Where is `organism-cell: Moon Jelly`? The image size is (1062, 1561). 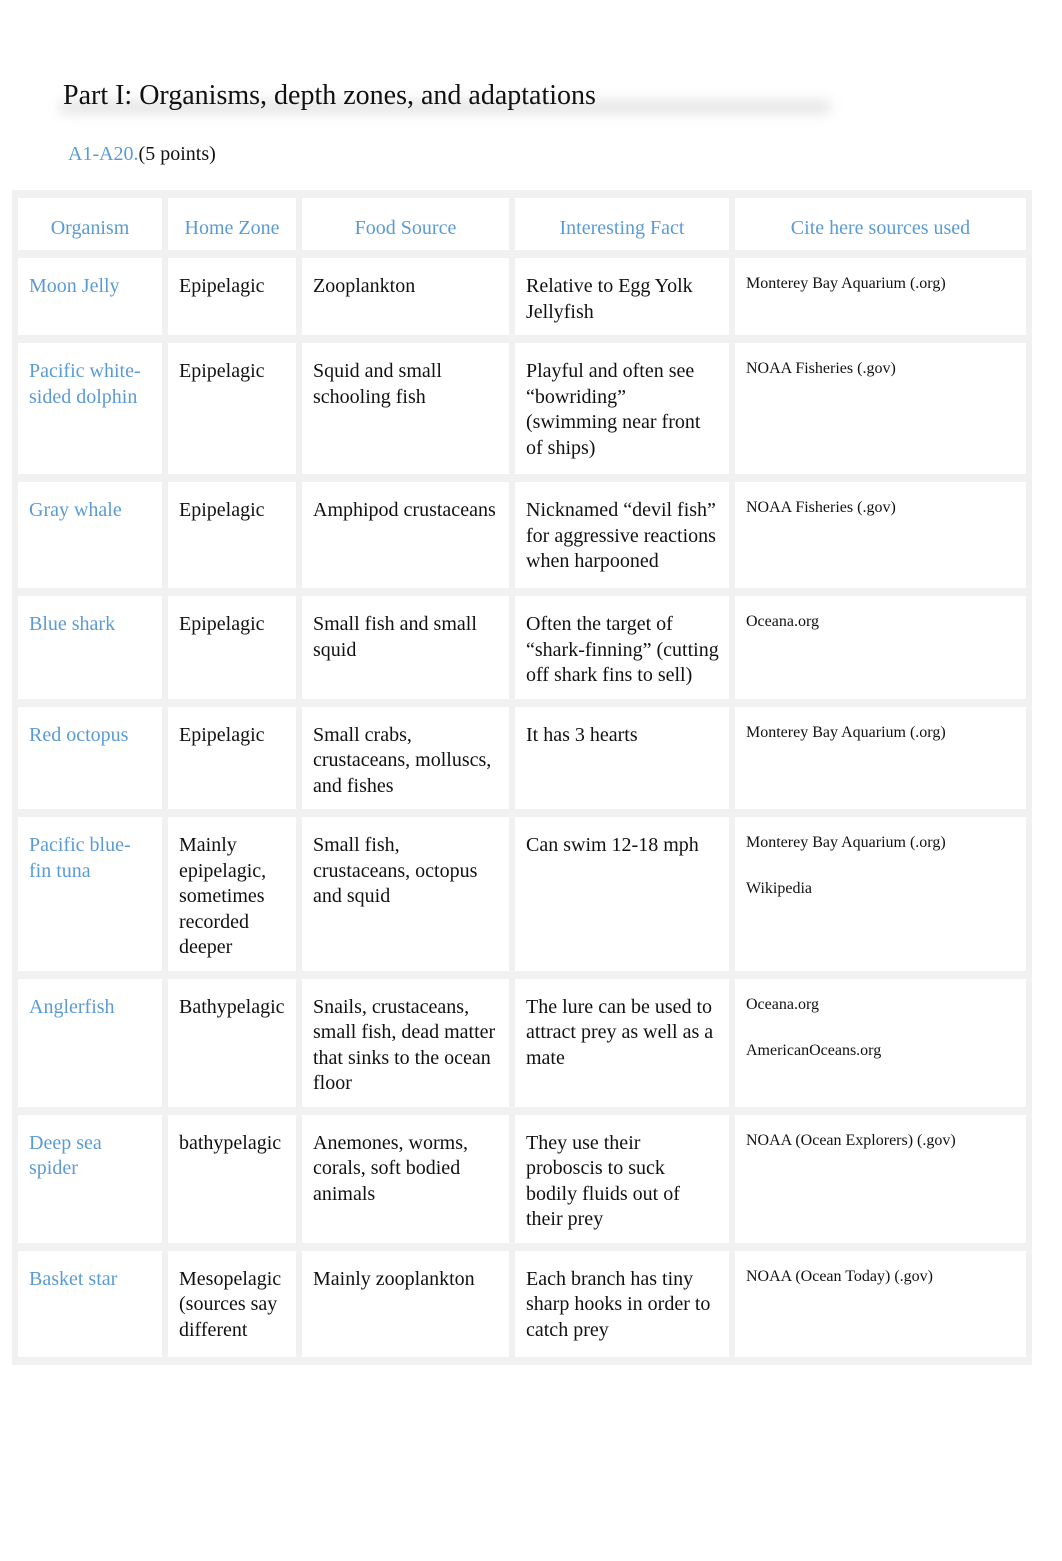
organism-cell: Moon Jelly is located at coordinates (90, 300).